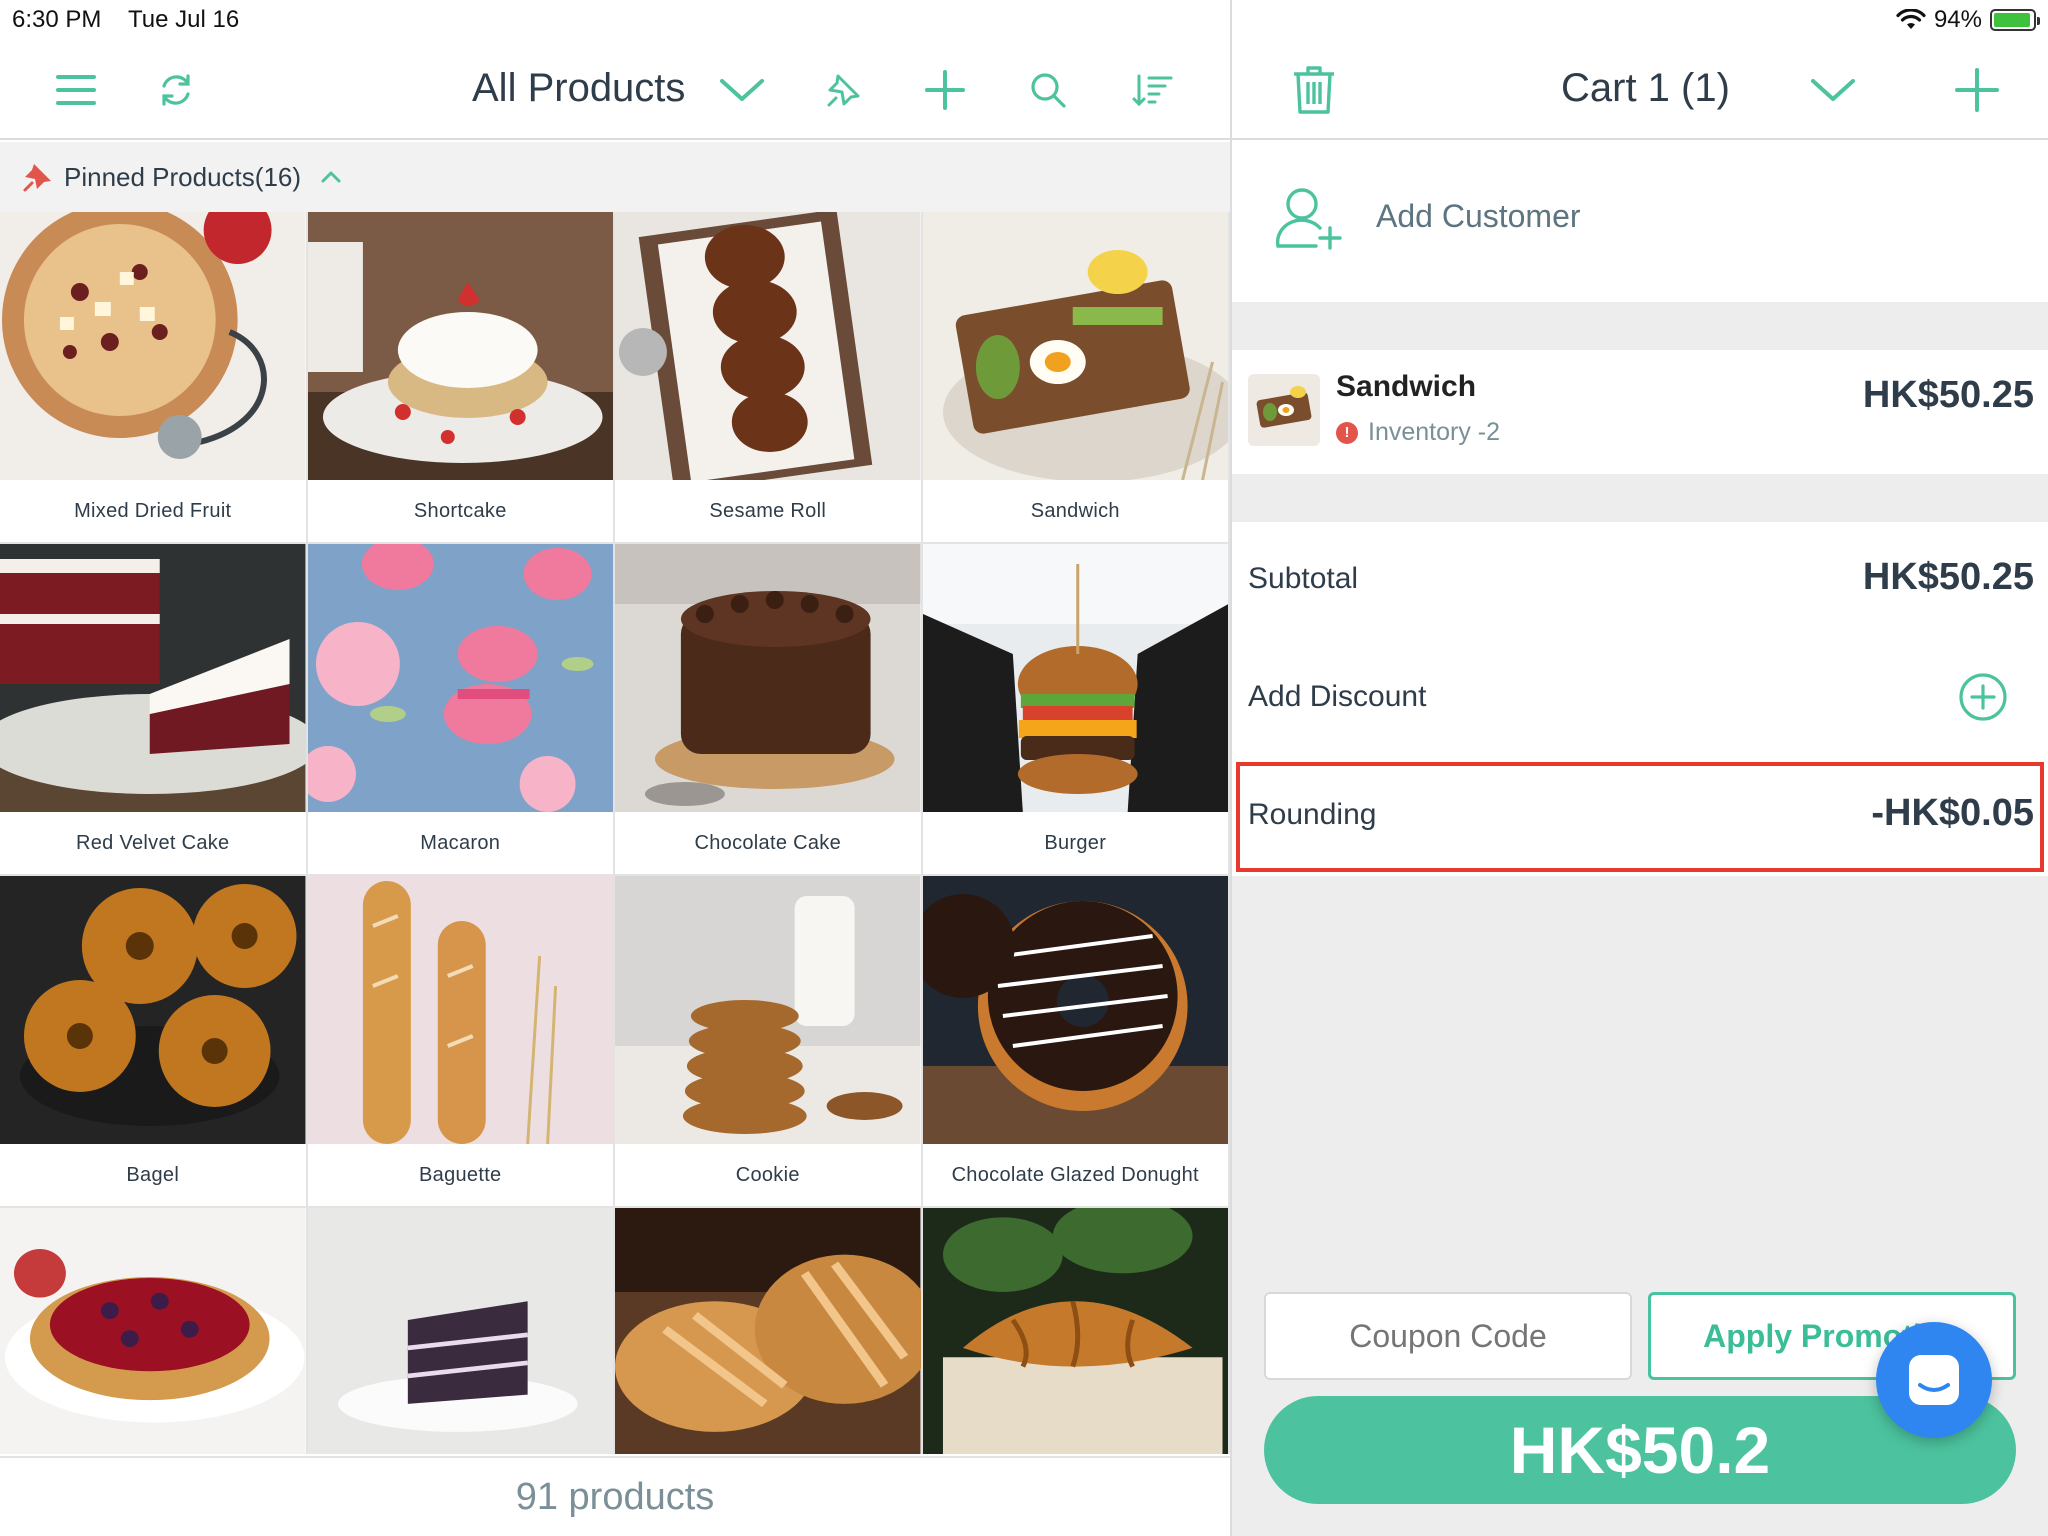  I want to click on rounding-value: -HK$0.05, so click(1952, 813).